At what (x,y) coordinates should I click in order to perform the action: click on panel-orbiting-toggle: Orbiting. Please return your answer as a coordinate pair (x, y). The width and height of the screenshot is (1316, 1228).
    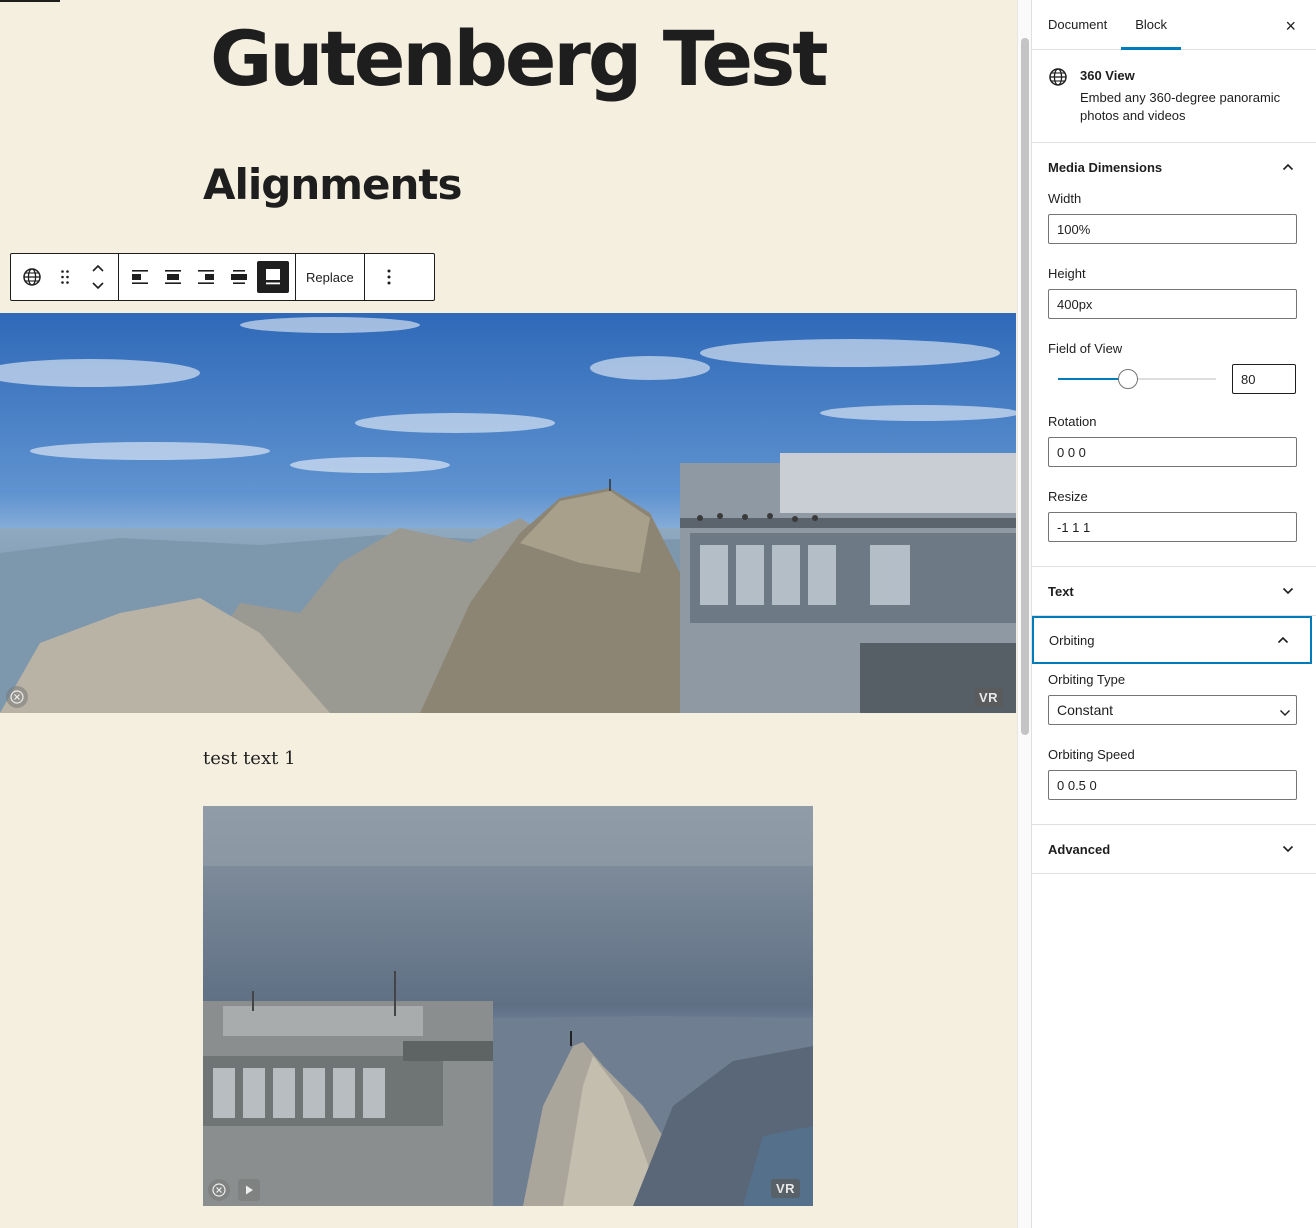
    Looking at the image, I should click on (1172, 640).